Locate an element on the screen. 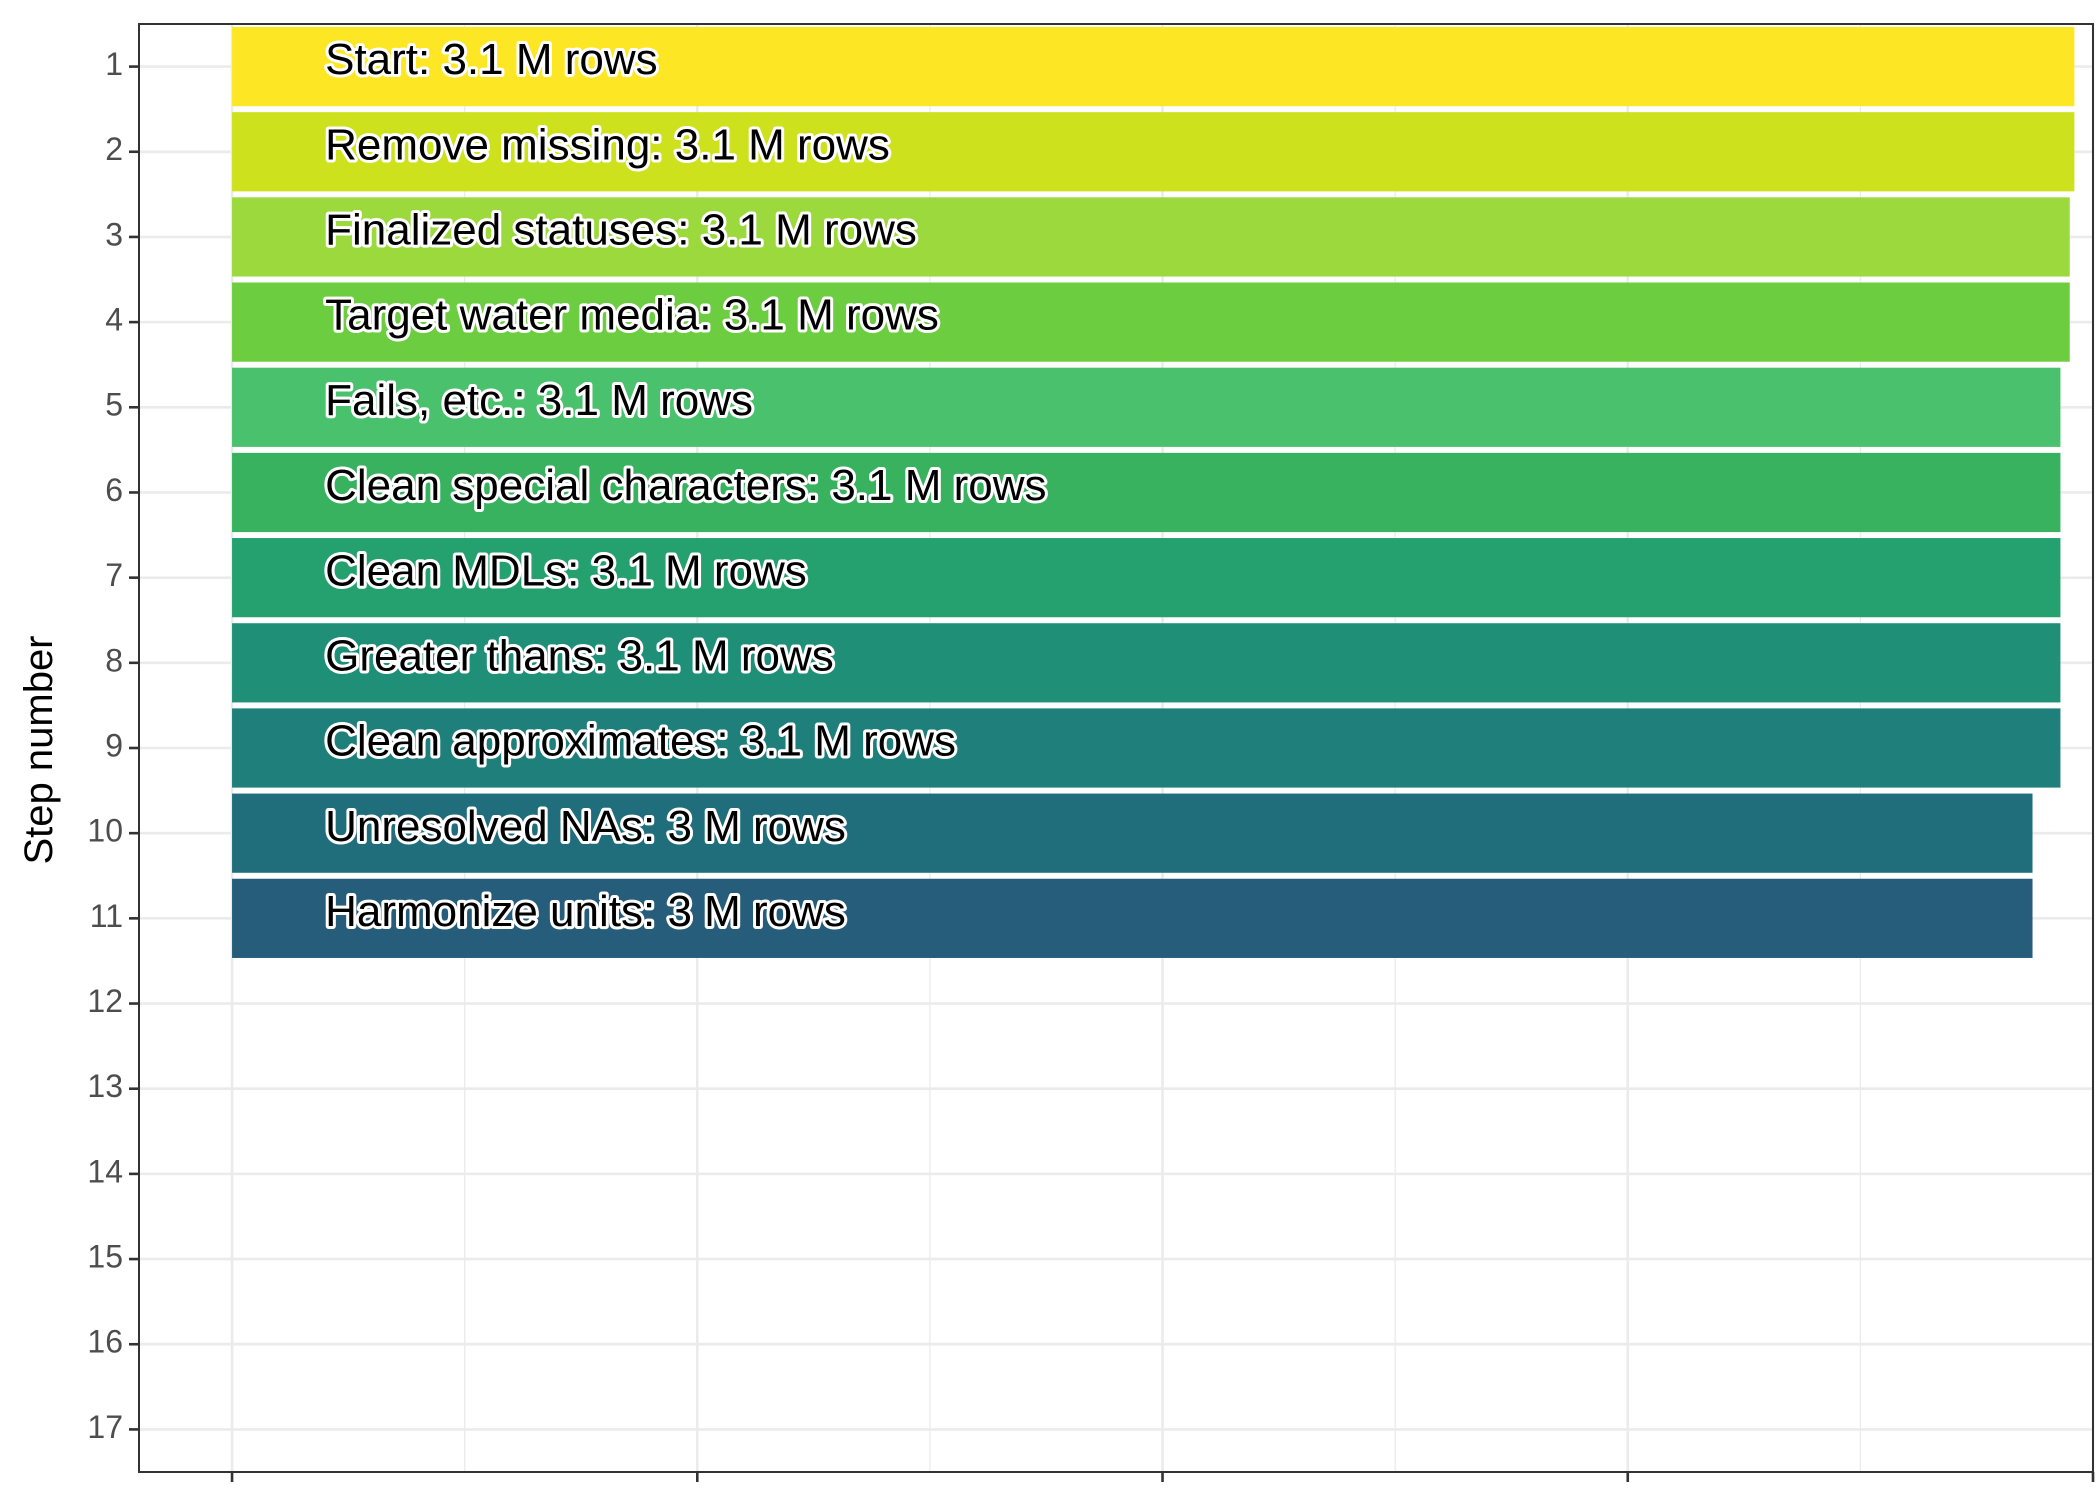 This screenshot has height=1500, width=2100. y-tick-label: 7 is located at coordinates (114, 575).